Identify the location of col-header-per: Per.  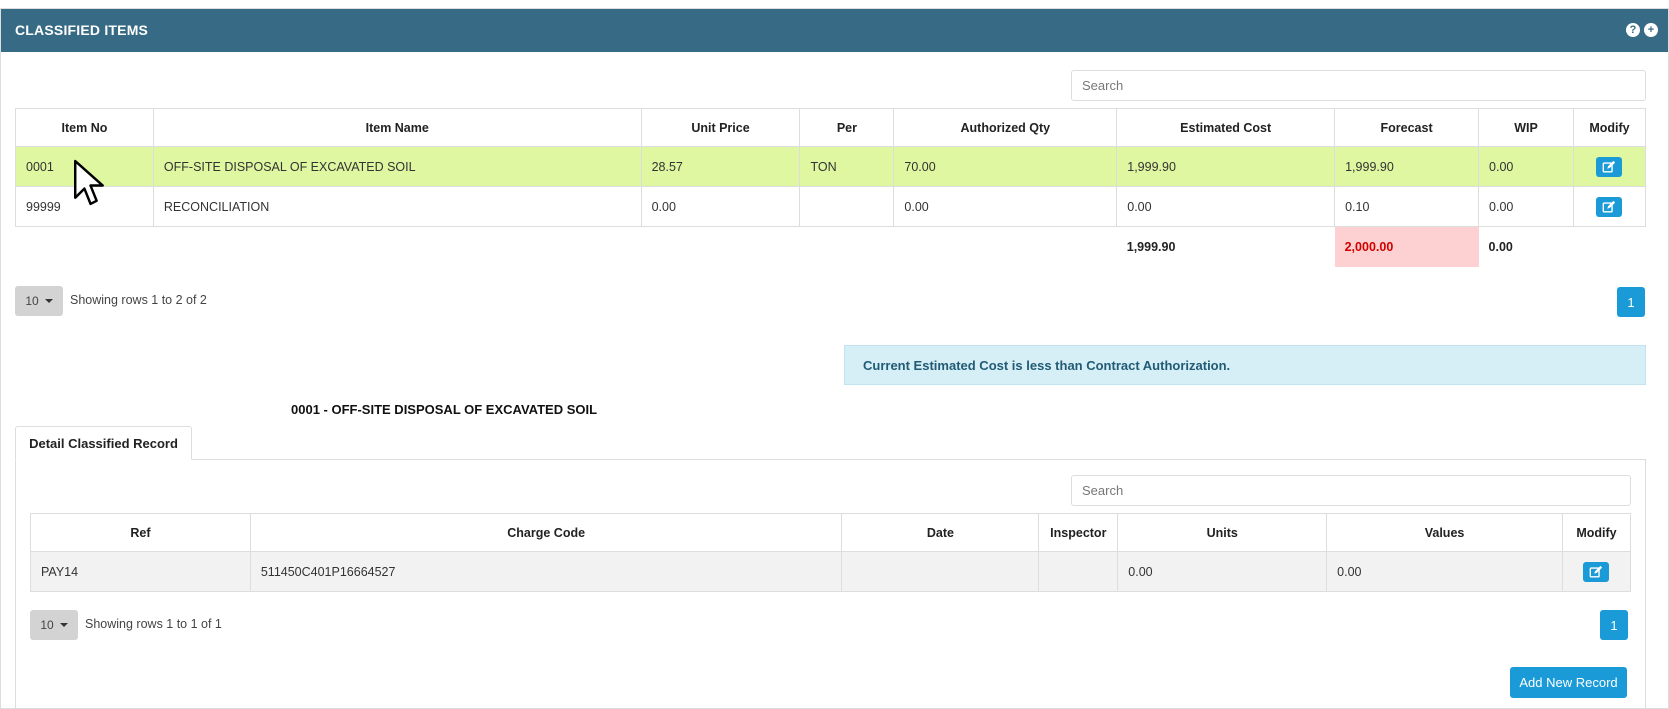
(847, 127).